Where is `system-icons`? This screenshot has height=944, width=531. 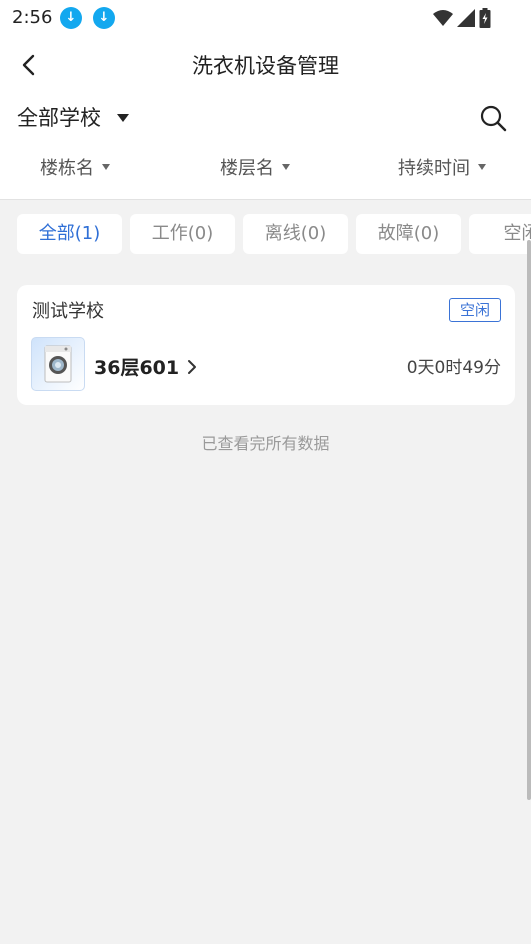 system-icons is located at coordinates (462, 18).